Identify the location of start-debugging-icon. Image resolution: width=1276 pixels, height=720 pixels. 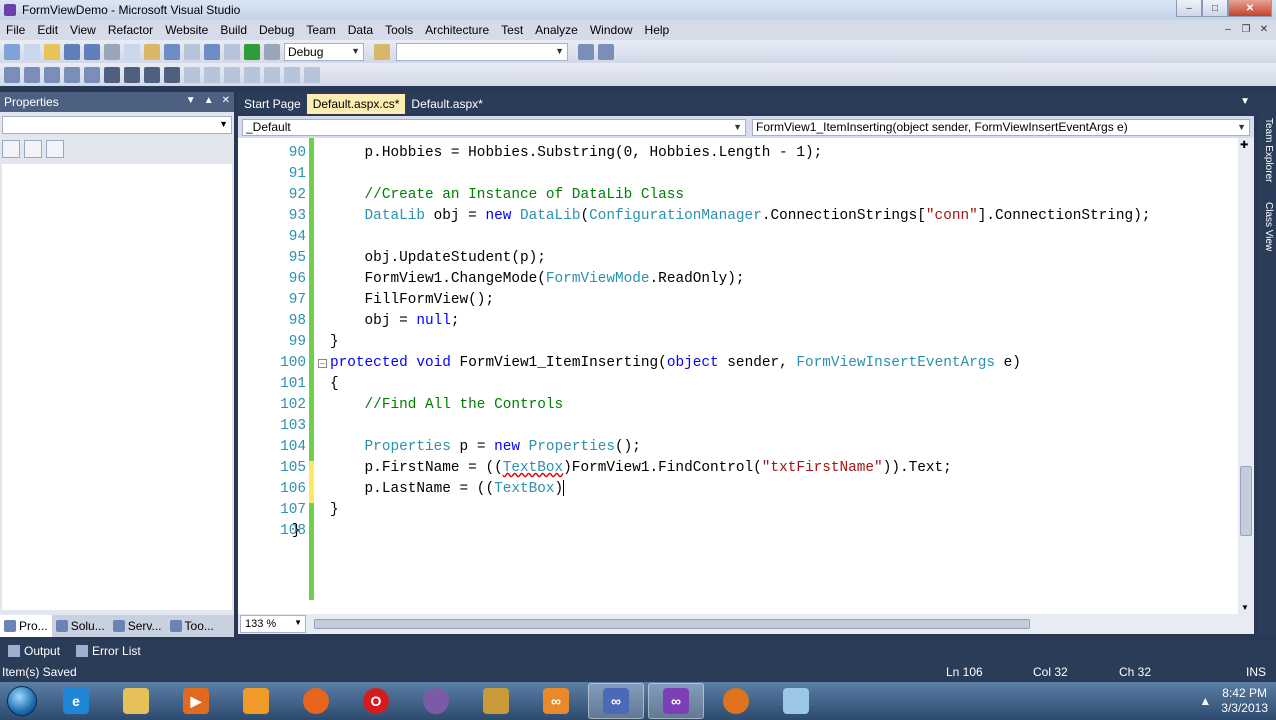
(252, 51).